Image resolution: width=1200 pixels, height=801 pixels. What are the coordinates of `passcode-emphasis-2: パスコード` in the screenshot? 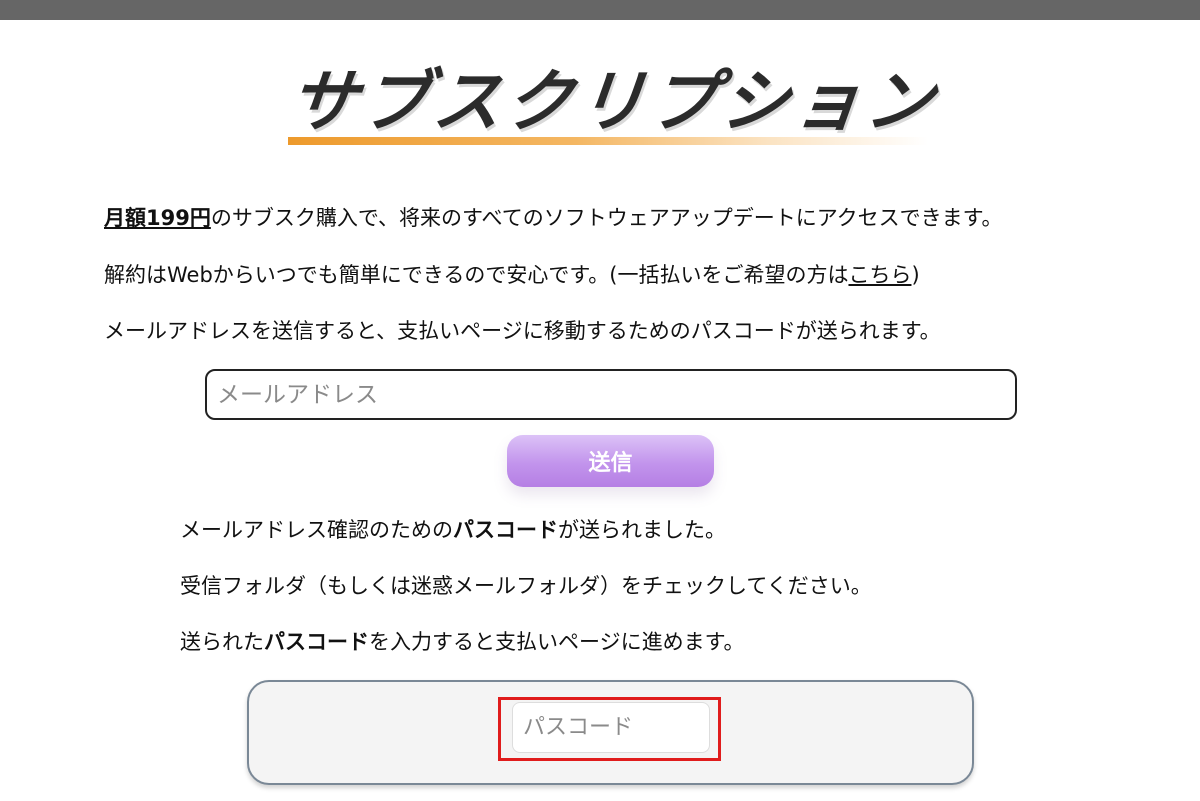 It's located at (316, 642).